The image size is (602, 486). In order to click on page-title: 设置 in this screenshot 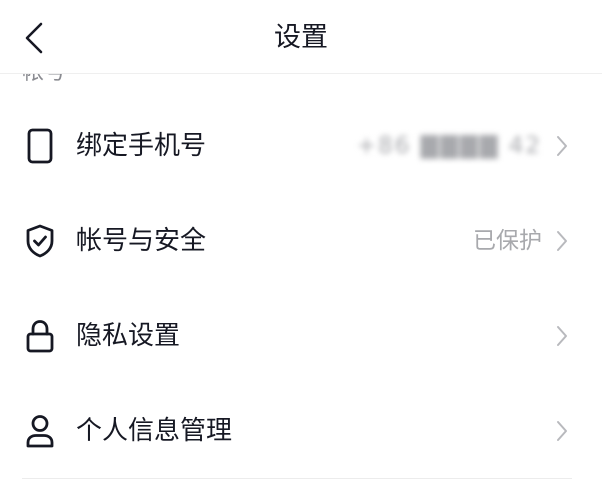, I will do `click(301, 37)`.